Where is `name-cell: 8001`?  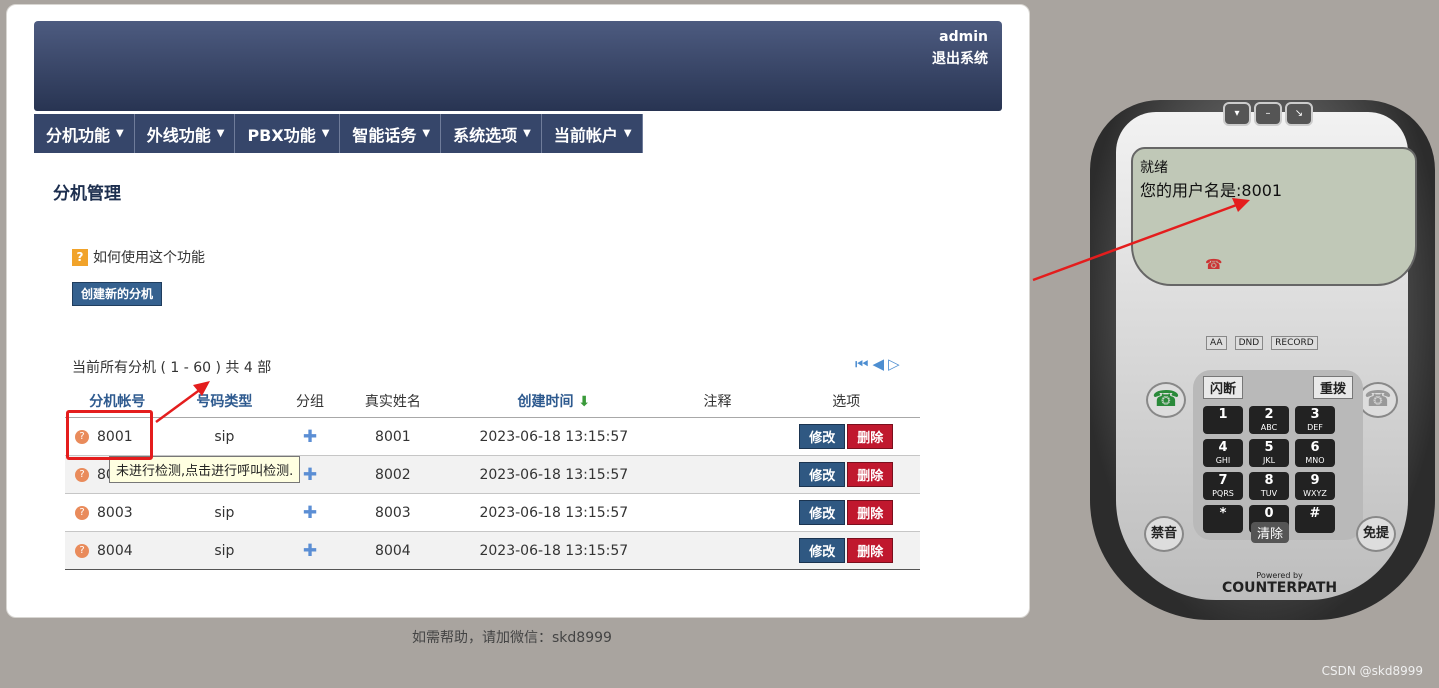
name-cell: 8001 is located at coordinates (393, 436).